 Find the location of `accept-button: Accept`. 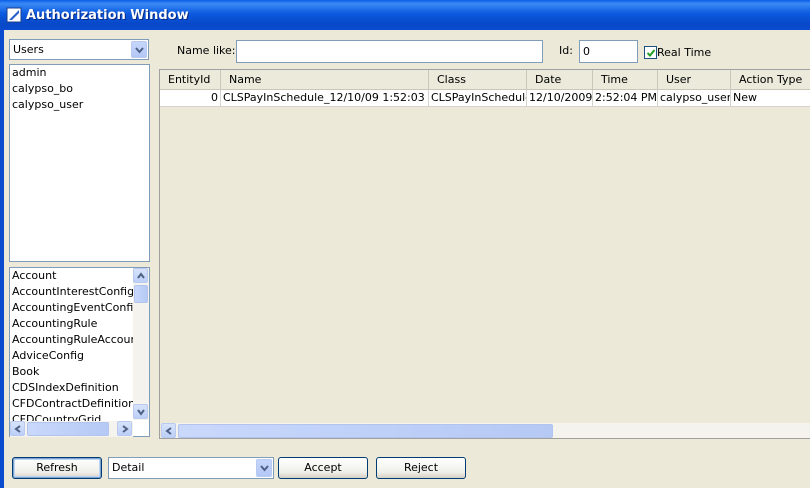

accept-button: Accept is located at coordinates (323, 468).